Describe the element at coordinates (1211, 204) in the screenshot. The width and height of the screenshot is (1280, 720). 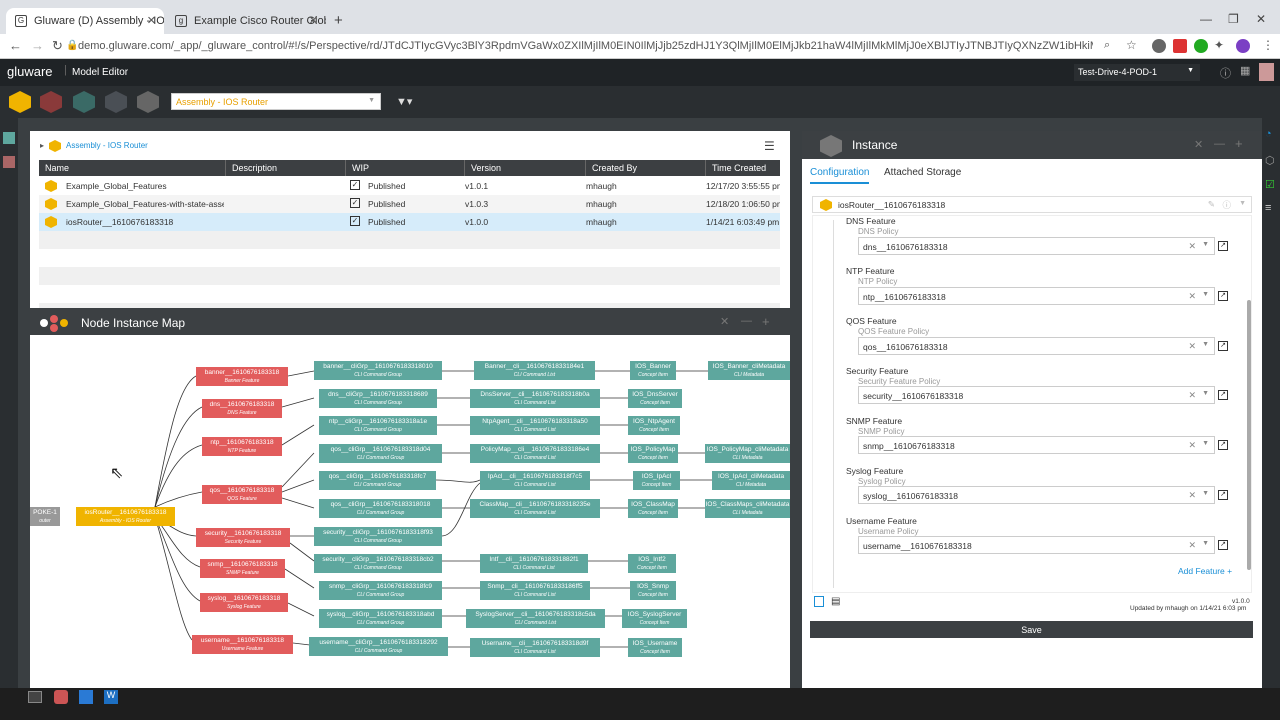
I see `edit-icon: ✎` at that location.